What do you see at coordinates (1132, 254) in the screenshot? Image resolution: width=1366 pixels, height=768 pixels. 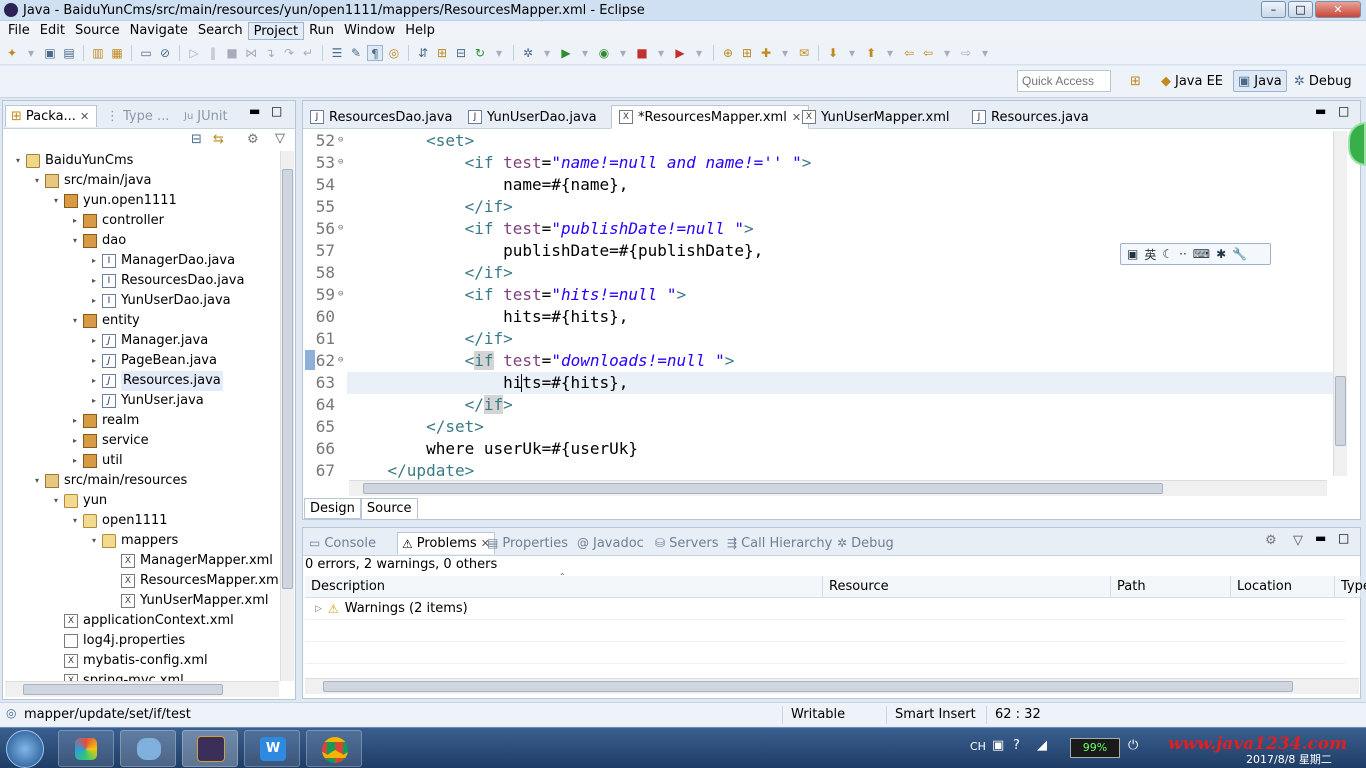 I see `ime-logo-icon: ▣` at bounding box center [1132, 254].